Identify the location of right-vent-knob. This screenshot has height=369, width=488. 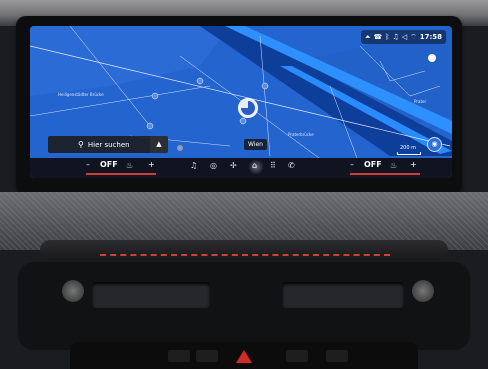
(423, 291).